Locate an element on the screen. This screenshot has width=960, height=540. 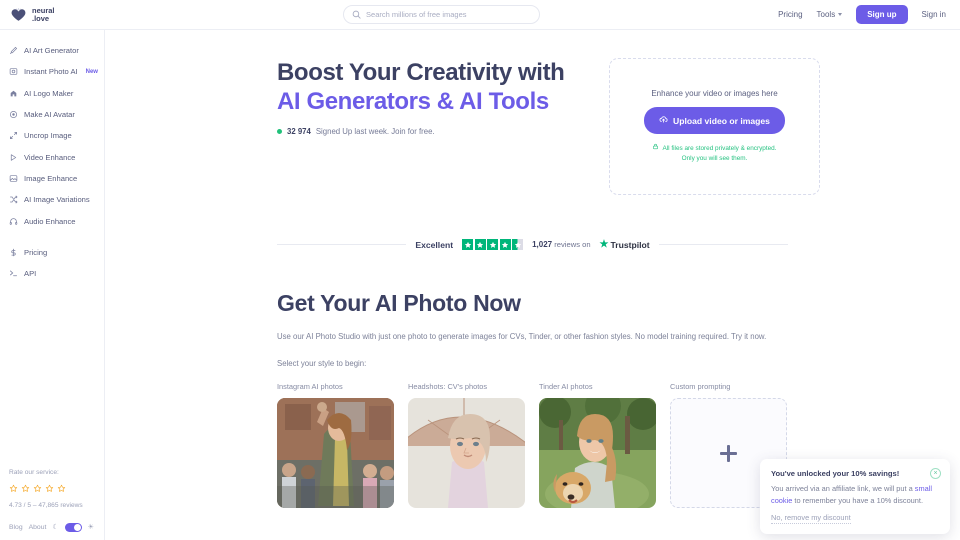
trustpilot-bar: Excellent 1,027 reviews on ★ Trustpilot is located at coordinates (532, 244).